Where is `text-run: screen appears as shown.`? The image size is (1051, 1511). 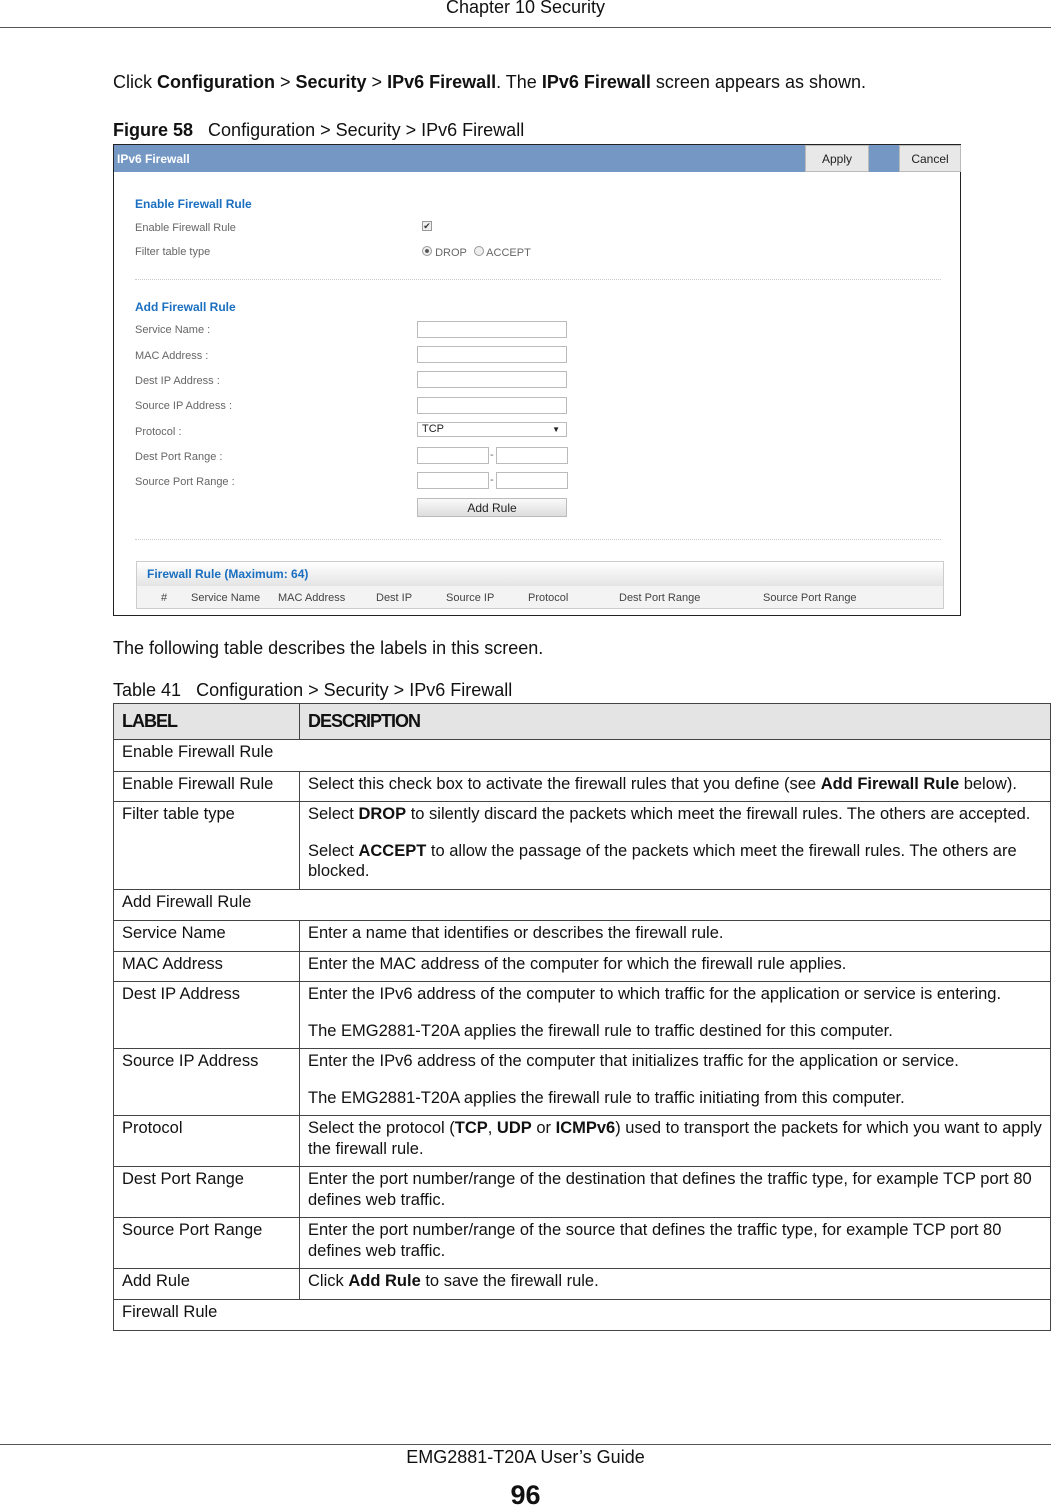
text-run: screen appears as shown. is located at coordinates (758, 82).